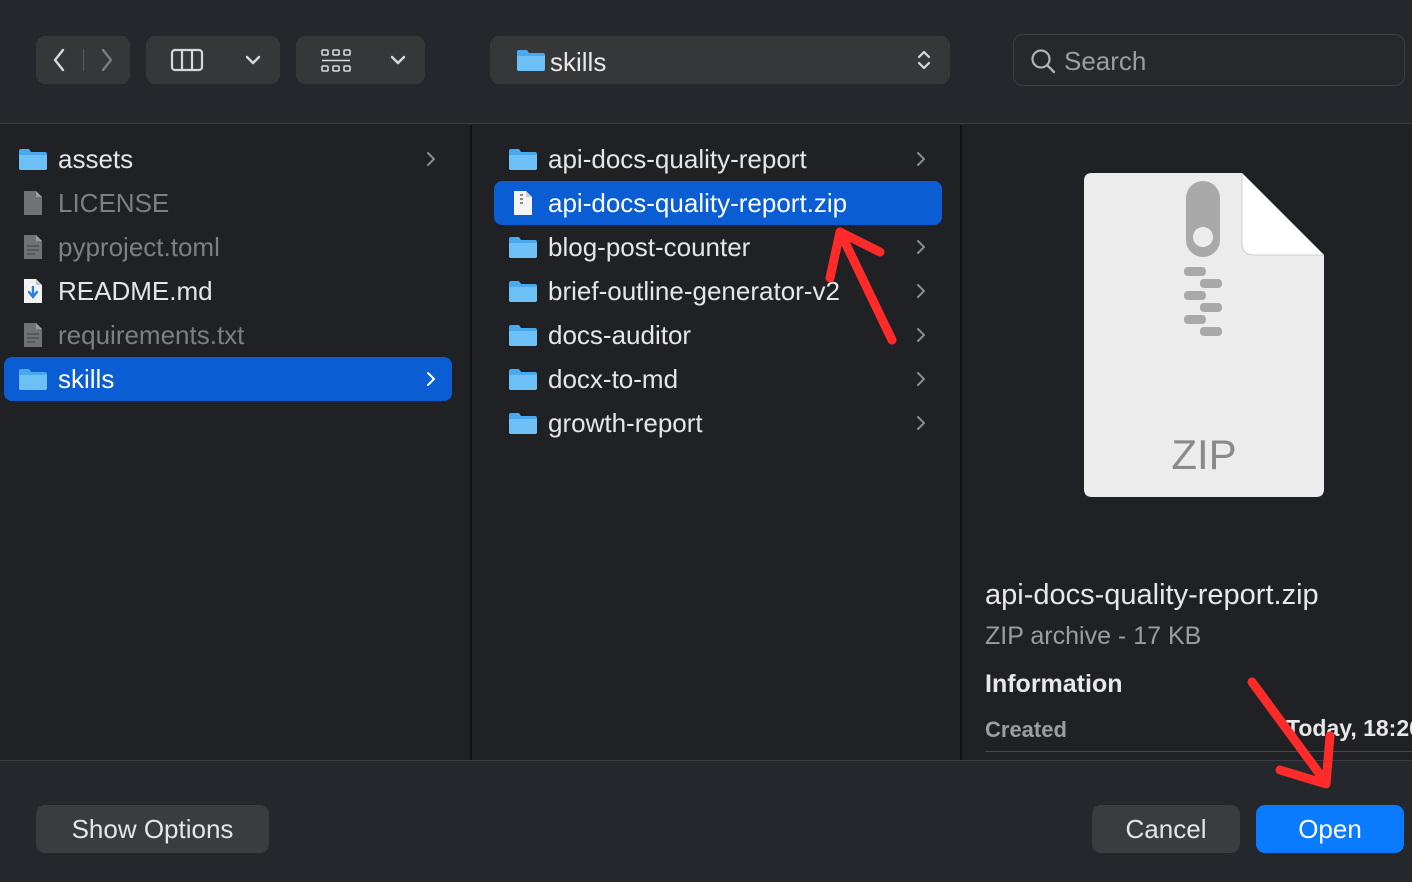 The image size is (1412, 882). Describe the element at coordinates (139, 246) in the screenshot. I see `item-label: pyproject.toml` at that location.